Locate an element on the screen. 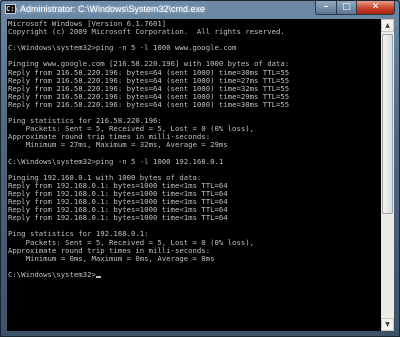 The width and height of the screenshot is (400, 337). close-button: ✕ is located at coordinates (376, 8).